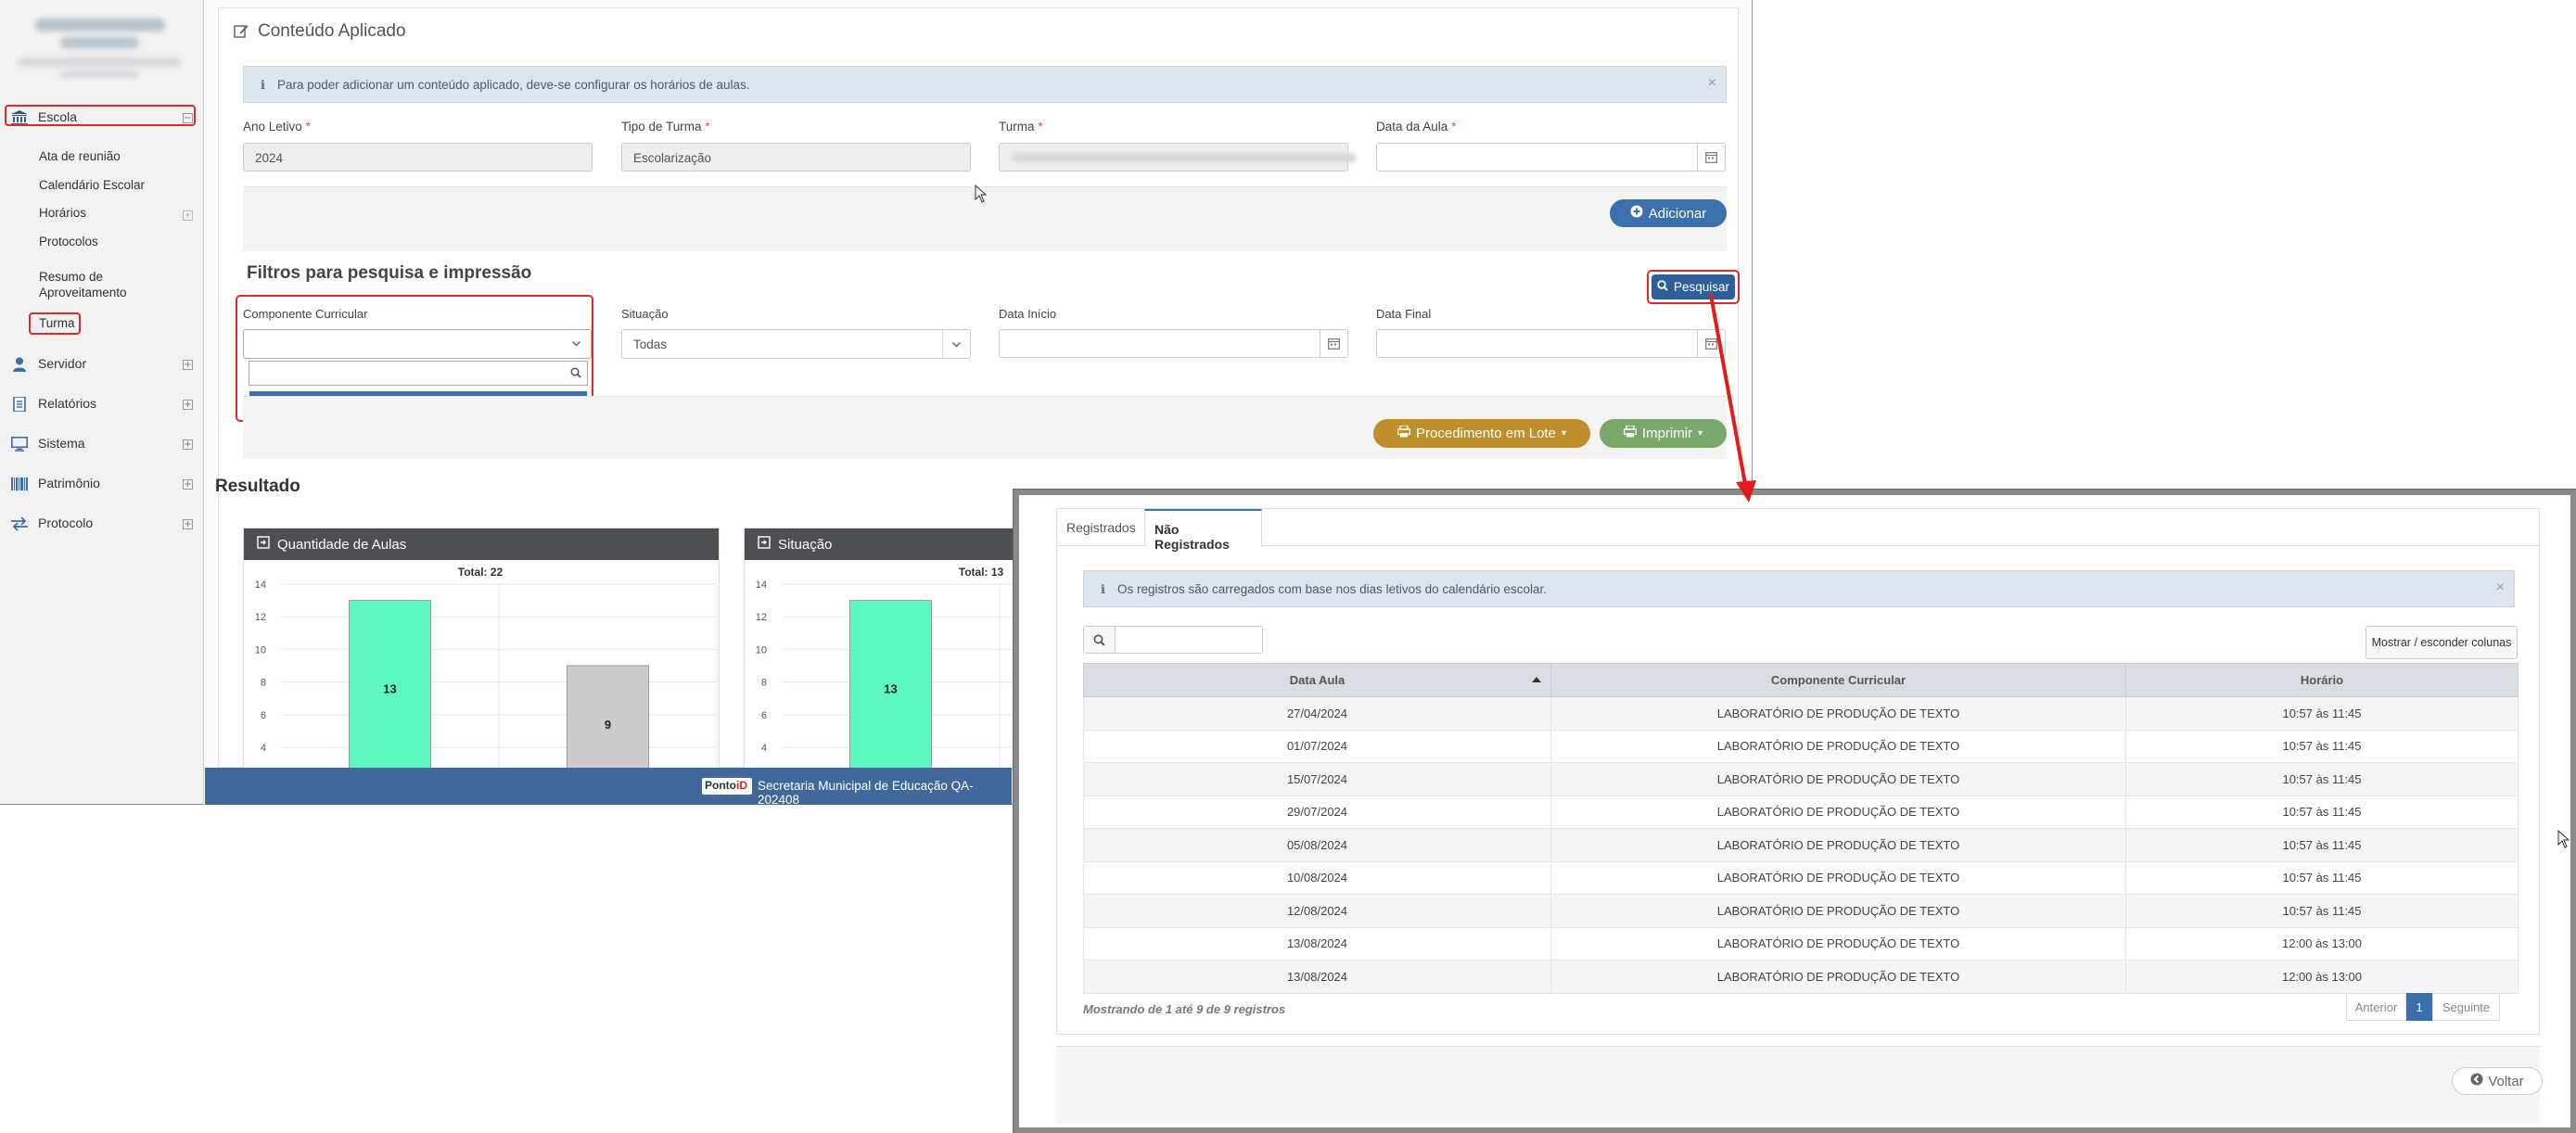 This screenshot has width=2576, height=1133. I want to click on table-cell: 01/07/2024, so click(1317, 746).